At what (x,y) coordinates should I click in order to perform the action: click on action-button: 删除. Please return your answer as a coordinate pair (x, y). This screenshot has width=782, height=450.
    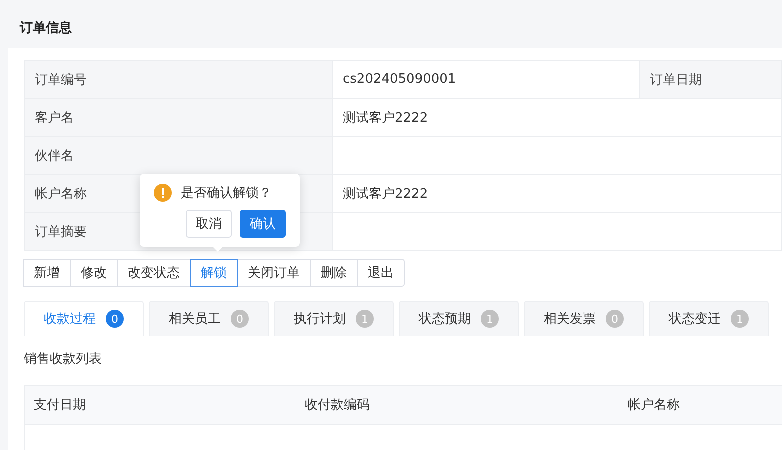
    Looking at the image, I should click on (334, 273).